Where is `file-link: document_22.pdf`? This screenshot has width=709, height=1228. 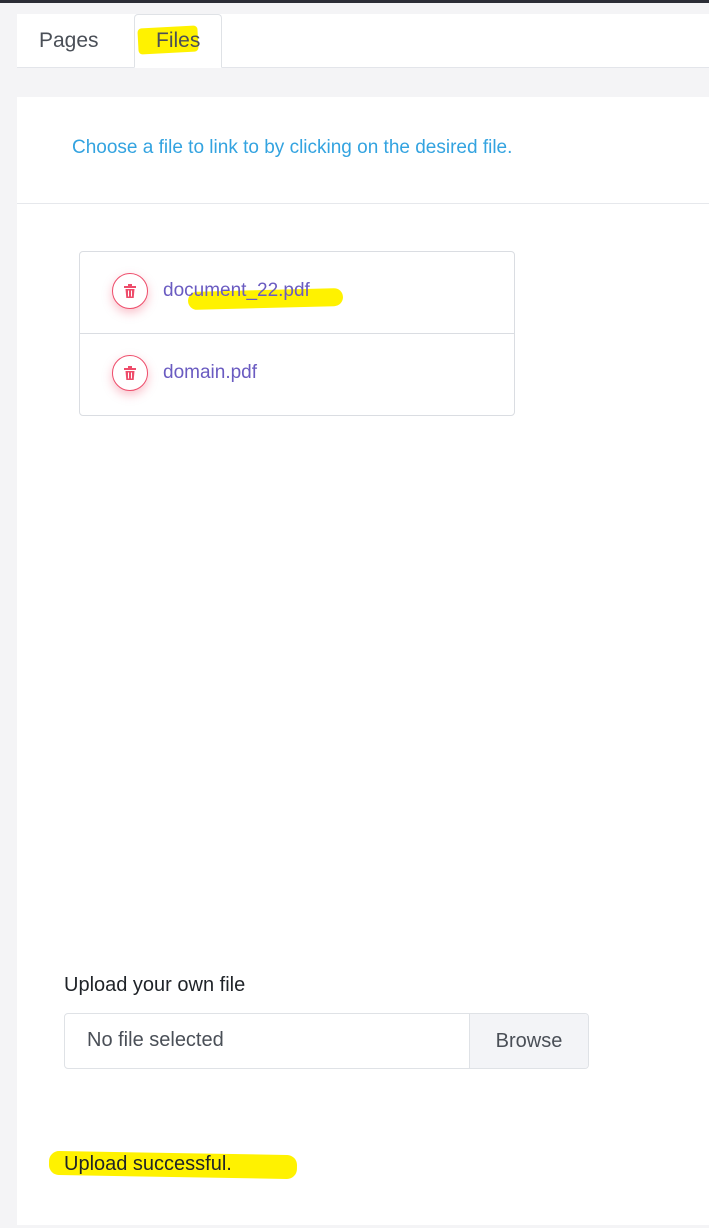 file-link: document_22.pdf is located at coordinates (236, 291).